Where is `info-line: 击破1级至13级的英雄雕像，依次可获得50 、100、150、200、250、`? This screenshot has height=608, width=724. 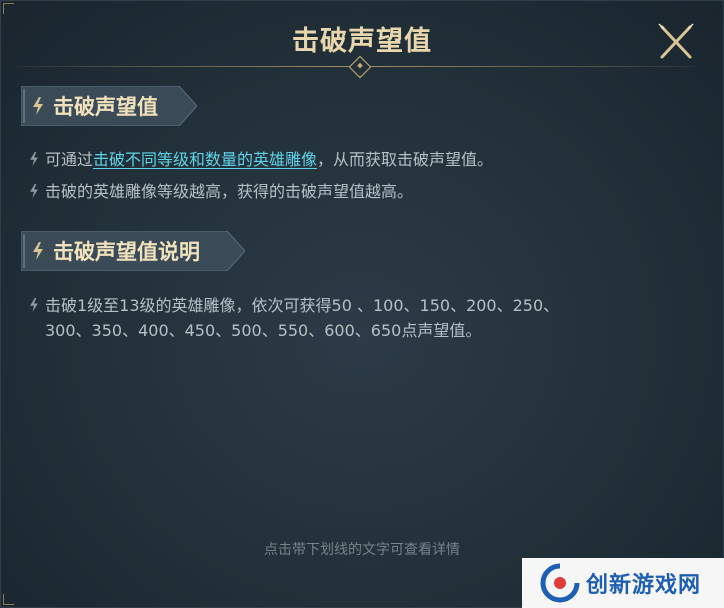
info-line: 击破1级至13级的英雄雕像，依次可获得50 、100、150、200、250、 is located at coordinates (293, 306).